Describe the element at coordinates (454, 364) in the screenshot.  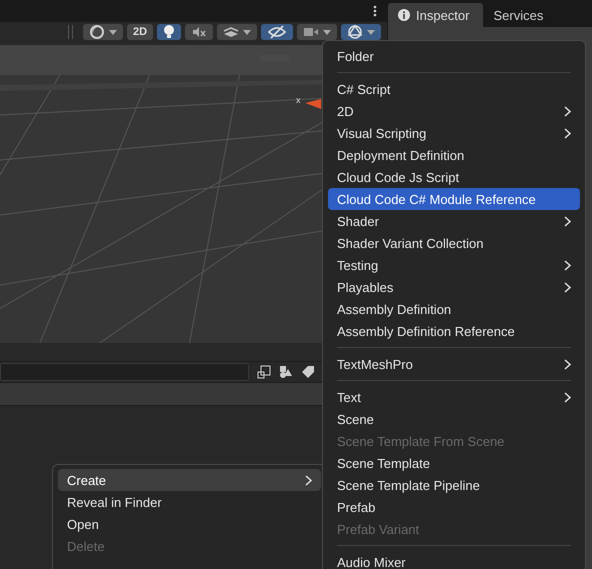
I see `menu-item: TextMeshPro` at that location.